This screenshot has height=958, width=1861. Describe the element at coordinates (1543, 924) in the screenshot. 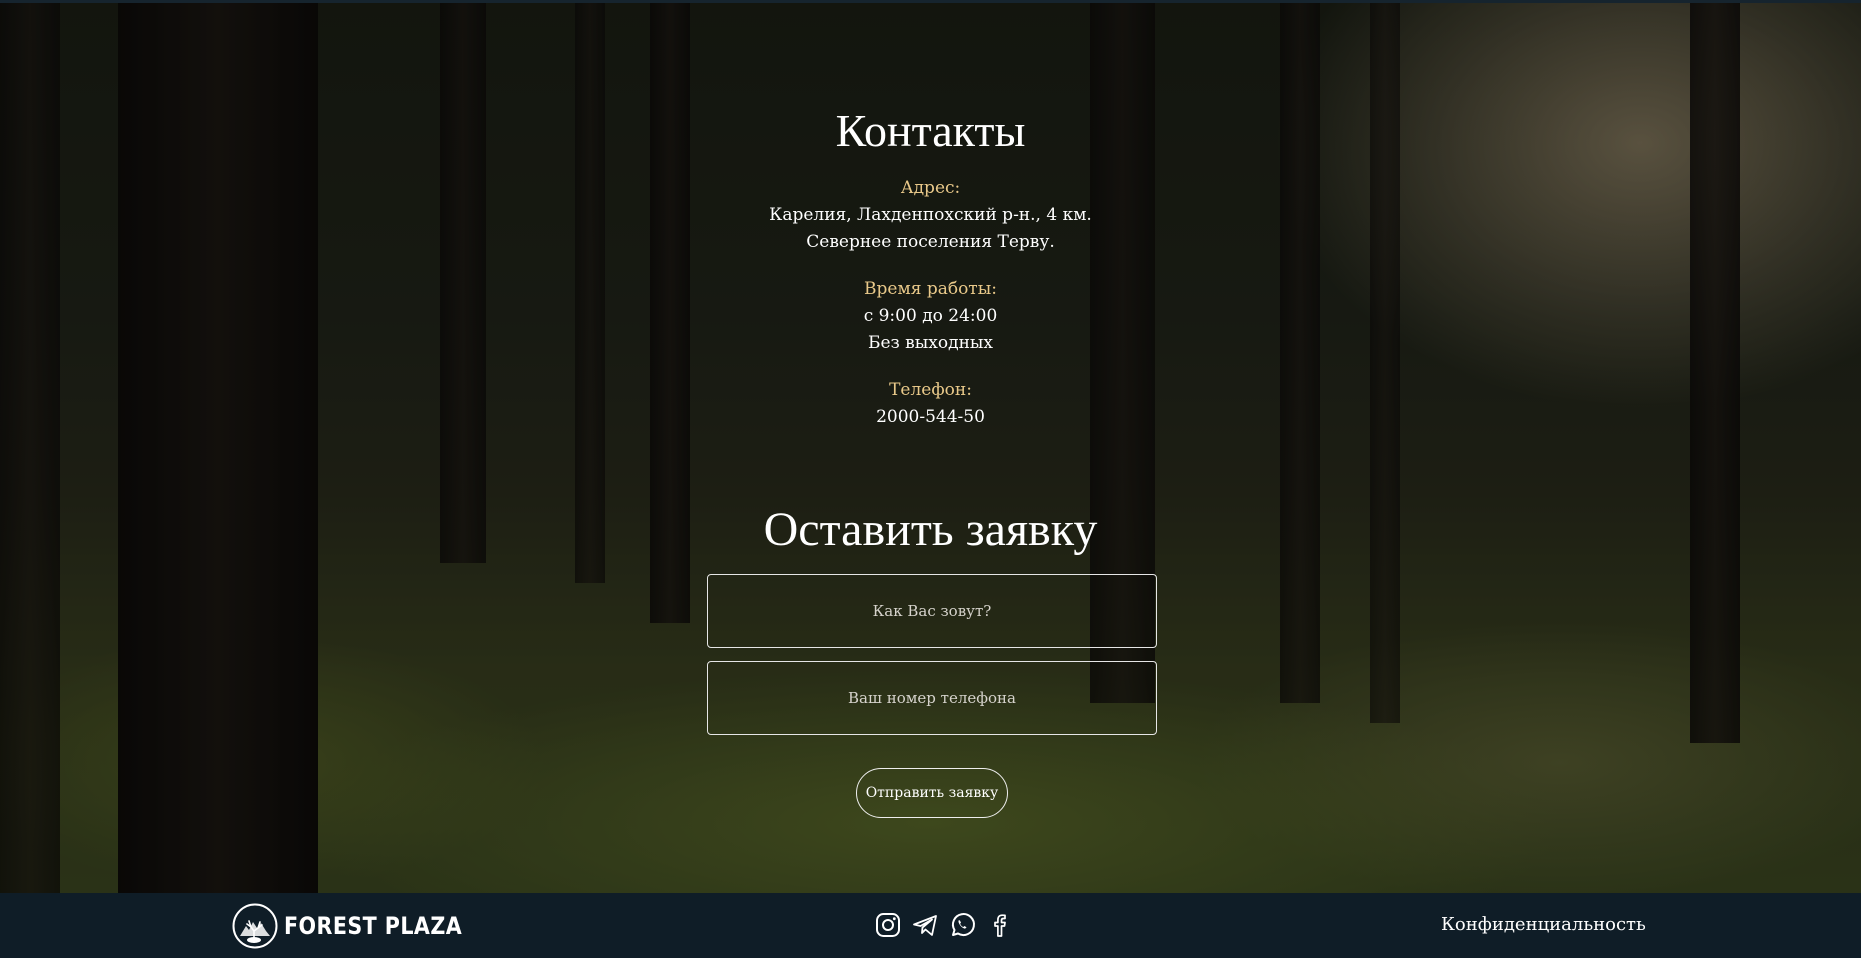

I see `privacy-link: Конфиденциальность` at that location.